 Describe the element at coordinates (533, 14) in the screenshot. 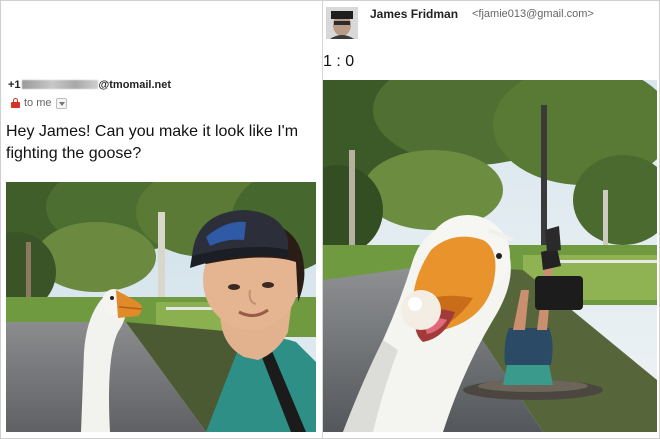

I see `reply-sender-email: <fjamie013@gmail.com>` at that location.